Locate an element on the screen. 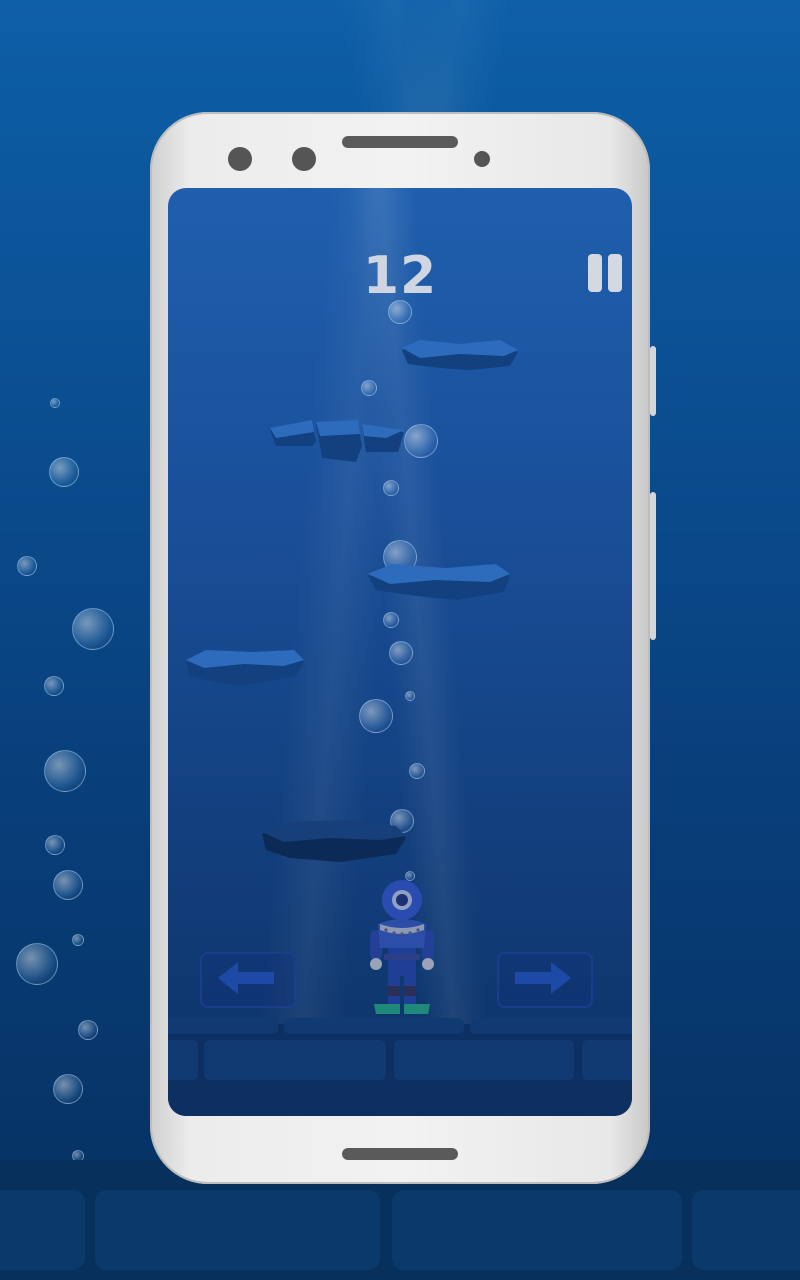 This screenshot has height=1280, width=800. move-left-button is located at coordinates (248, 980).